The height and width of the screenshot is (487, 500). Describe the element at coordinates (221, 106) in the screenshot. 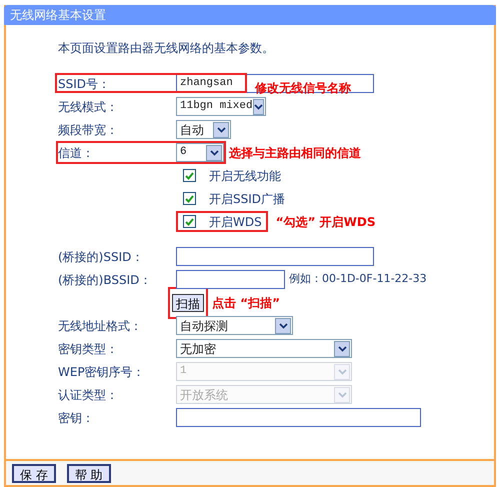

I see `dropdown: 11bgn mixed` at that location.